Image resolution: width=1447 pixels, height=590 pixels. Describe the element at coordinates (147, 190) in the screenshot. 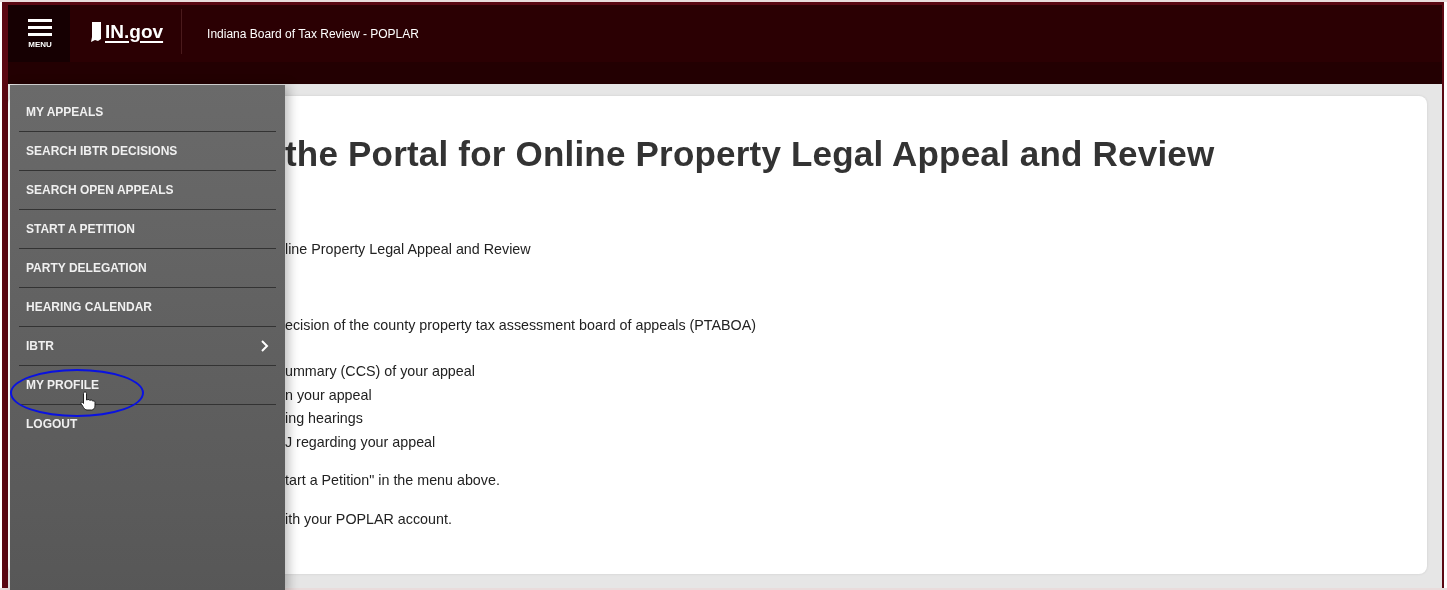

I see `menu-item: SEARCH OPEN APPEALS` at that location.